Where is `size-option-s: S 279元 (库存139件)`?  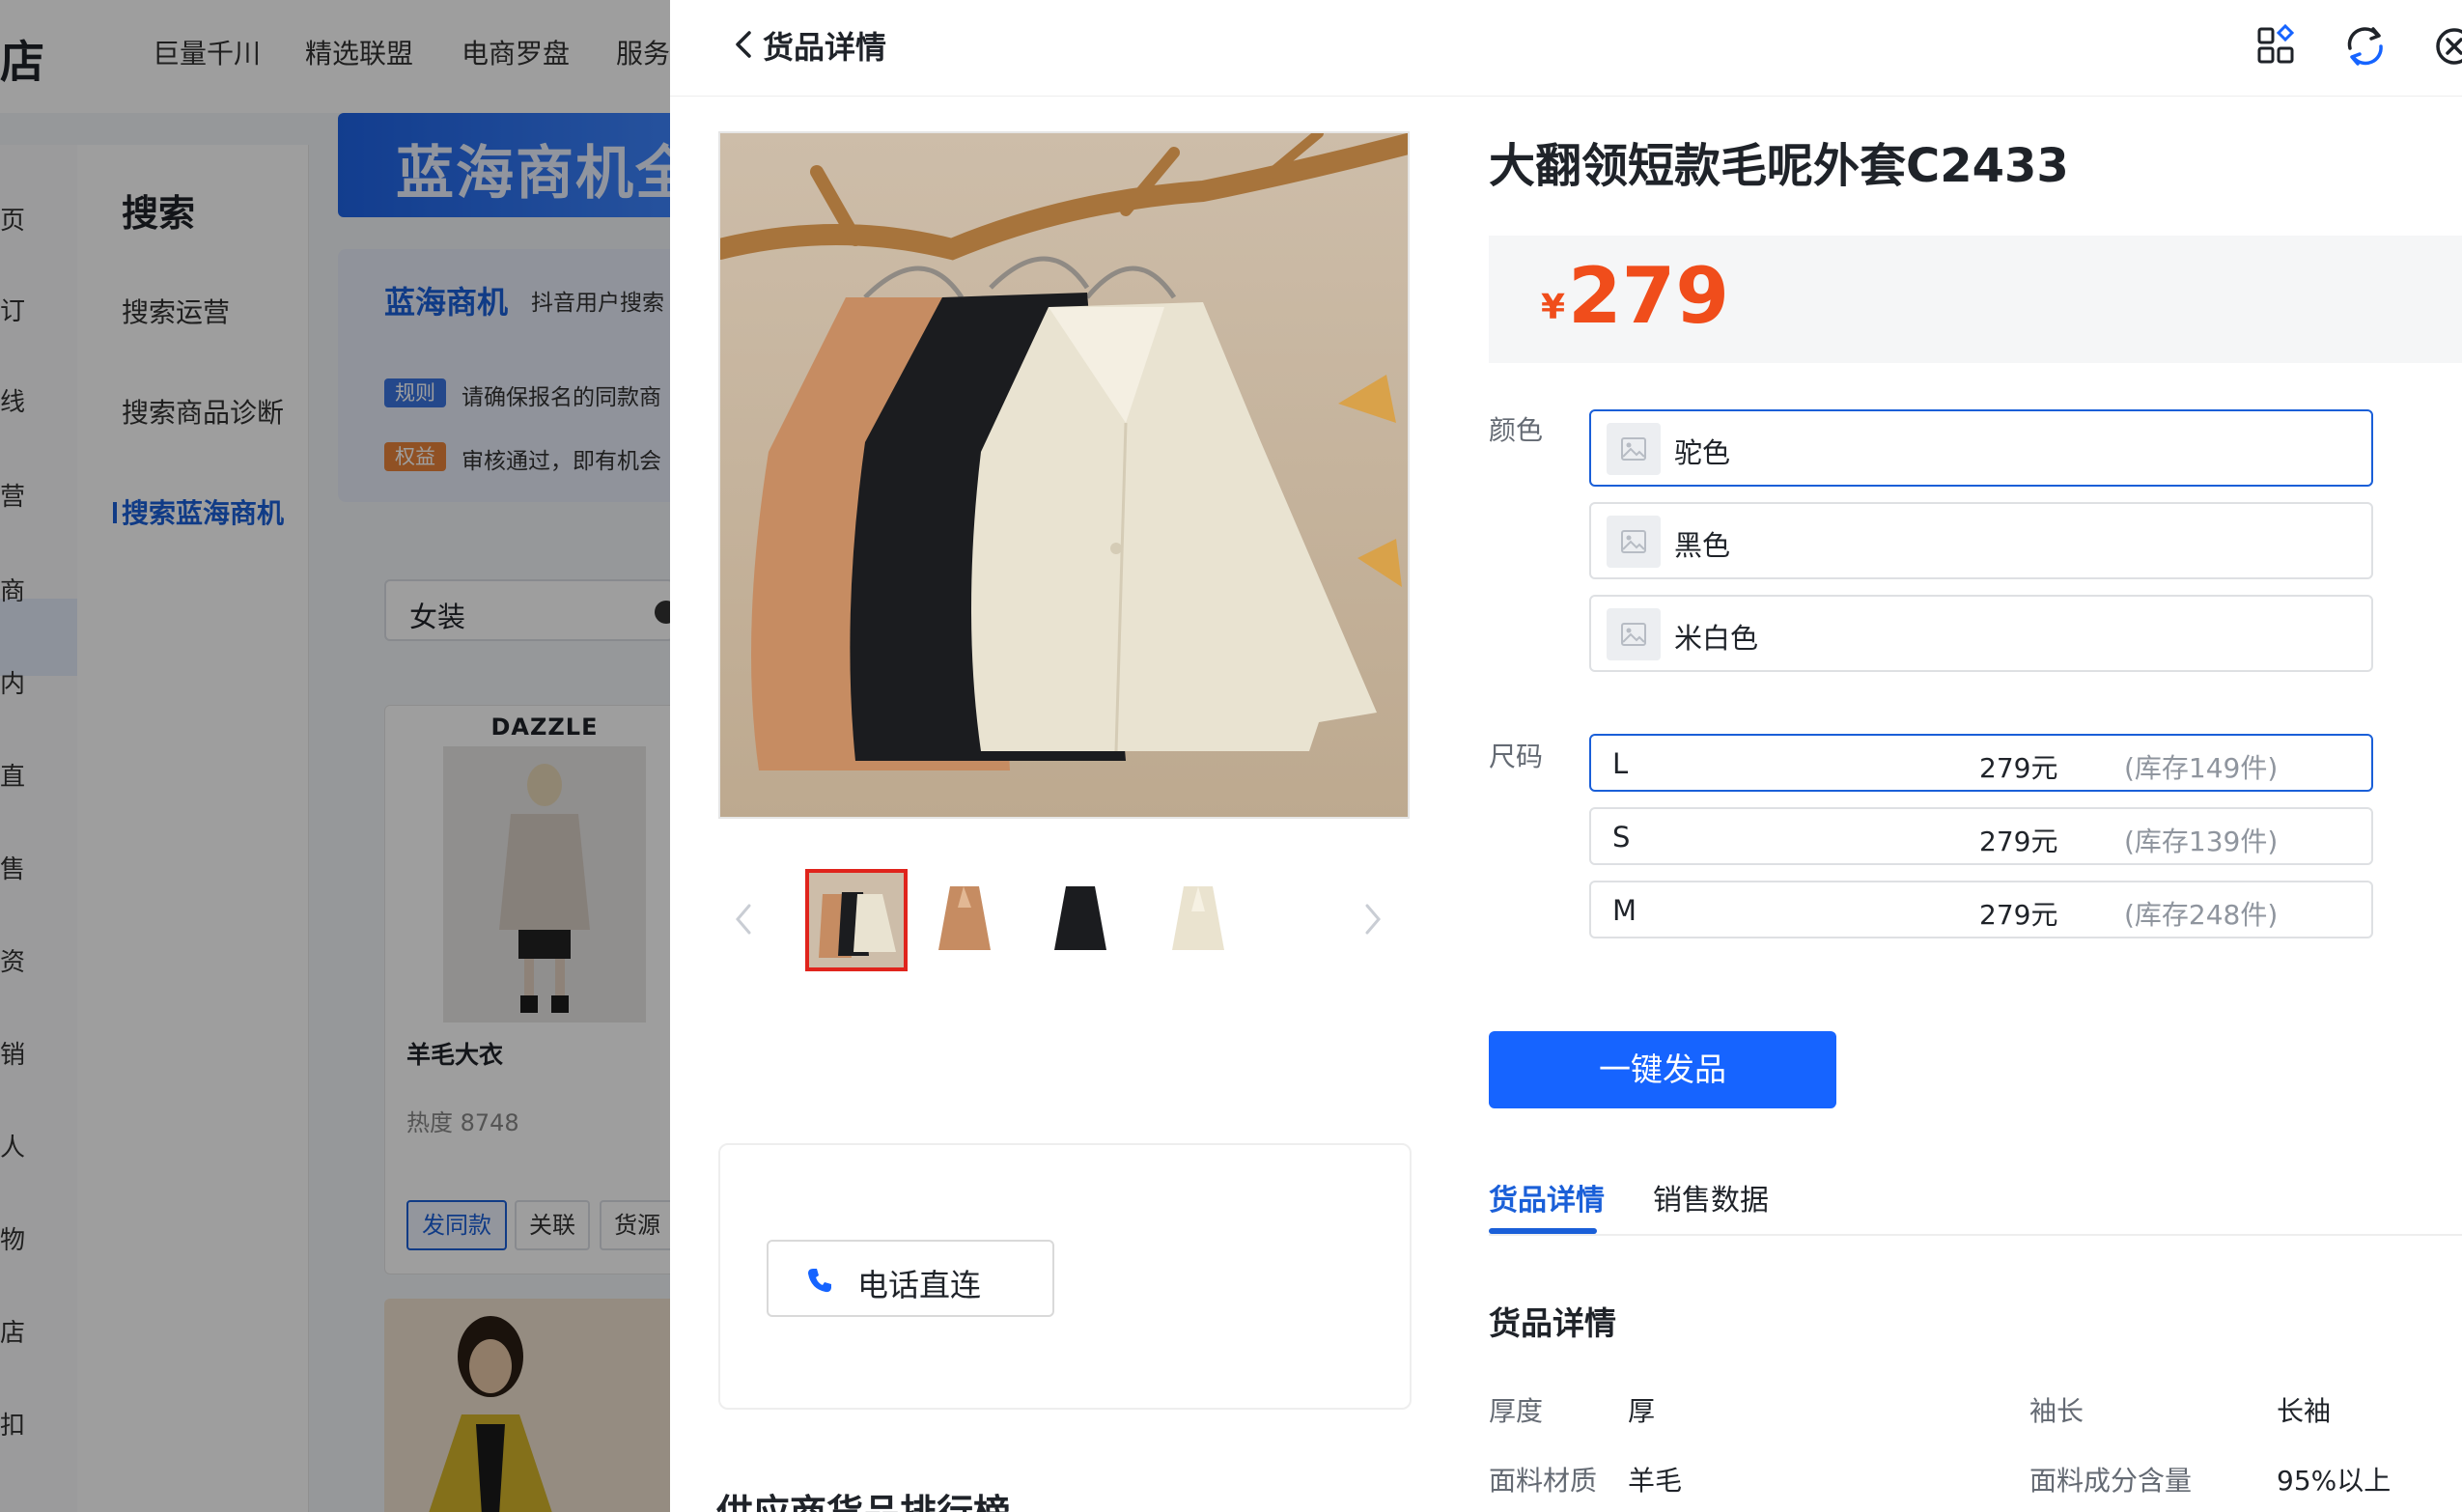 size-option-s: S 279元 (库存139件) is located at coordinates (1981, 836).